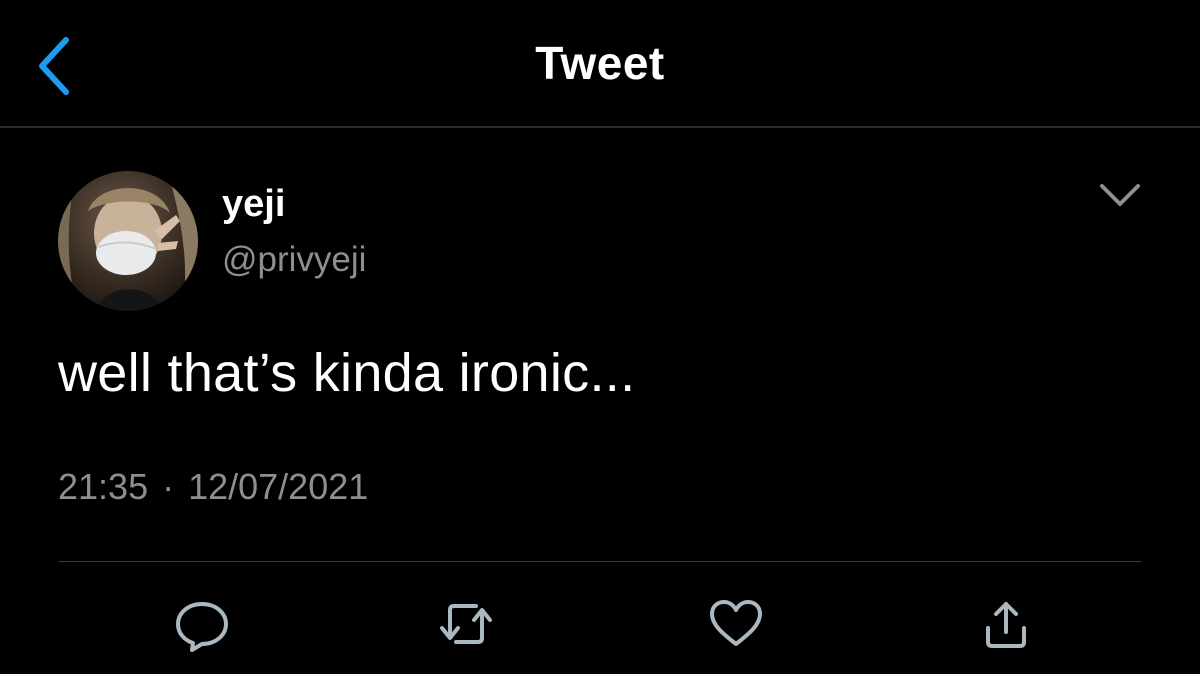  Describe the element at coordinates (202, 627) in the screenshot. I see `reply-icon` at that location.